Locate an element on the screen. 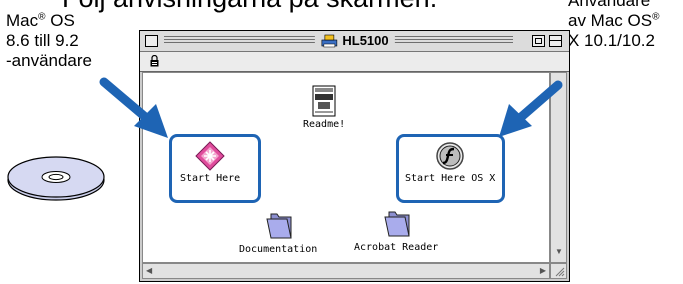  documentation-label: Documentation is located at coordinates (278, 249).